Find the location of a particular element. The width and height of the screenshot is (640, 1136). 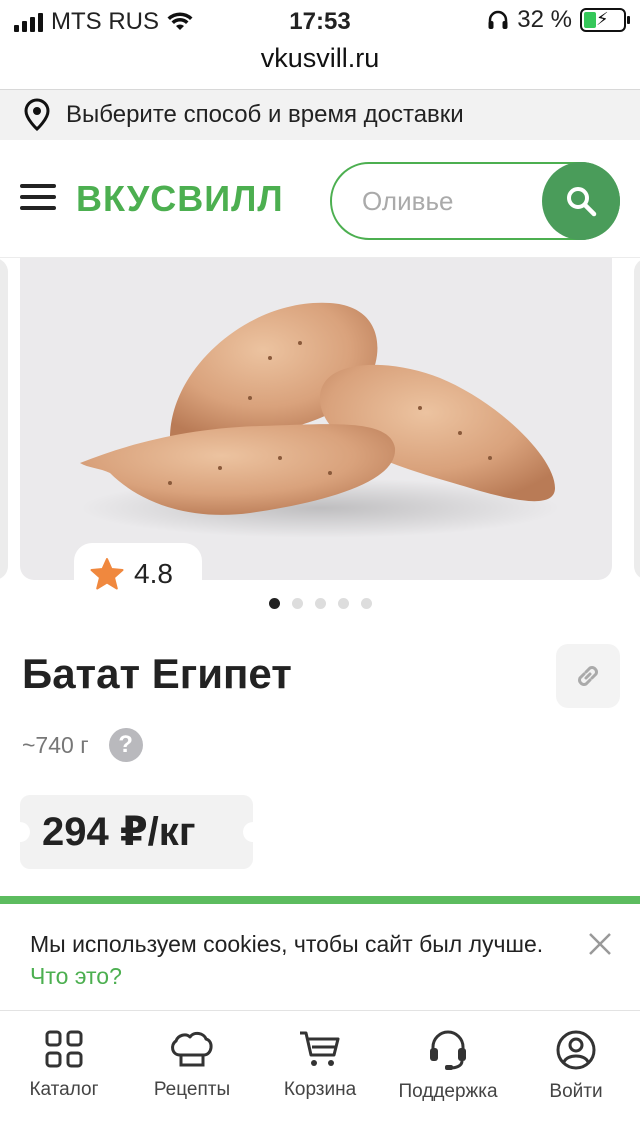

nav-item-catalog: Каталог is located at coordinates (64, 1065).